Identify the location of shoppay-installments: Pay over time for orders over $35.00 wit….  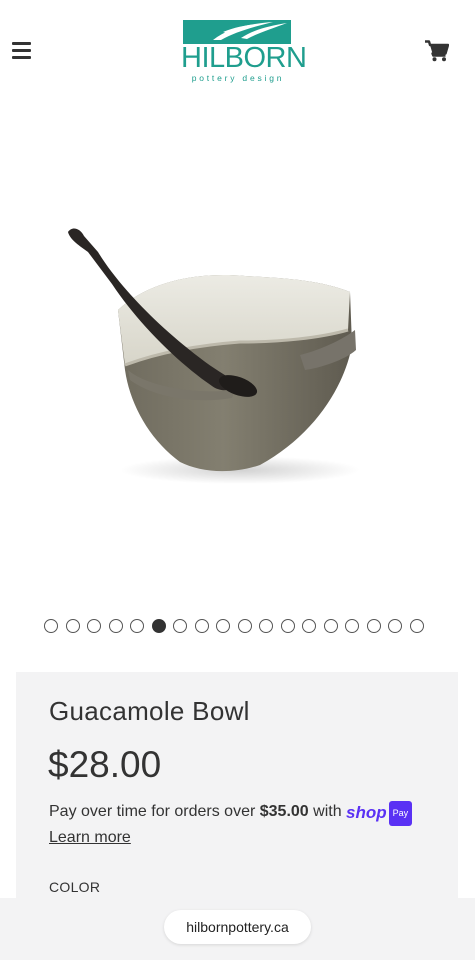
(239, 824).